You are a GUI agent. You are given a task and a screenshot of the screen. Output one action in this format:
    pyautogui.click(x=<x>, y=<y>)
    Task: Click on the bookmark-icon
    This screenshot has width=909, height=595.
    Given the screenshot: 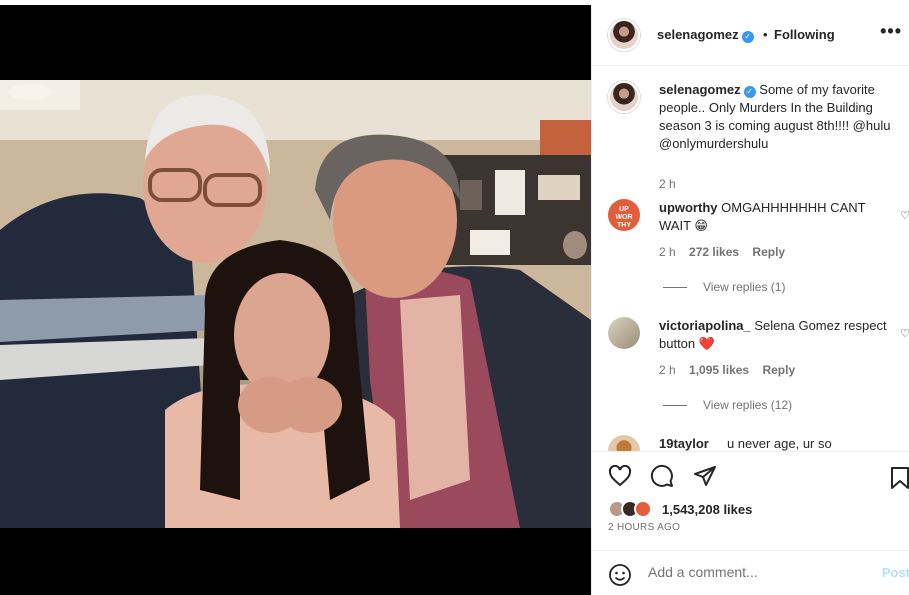 What is the action you would take?
    pyautogui.click(x=899, y=480)
    